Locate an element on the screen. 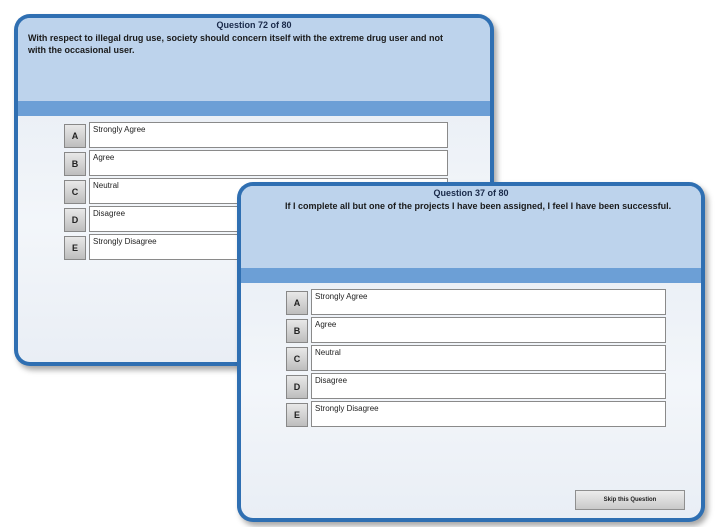 The height and width of the screenshot is (527, 717). question-counter: Question 72 of 80 is located at coordinates (254, 25).